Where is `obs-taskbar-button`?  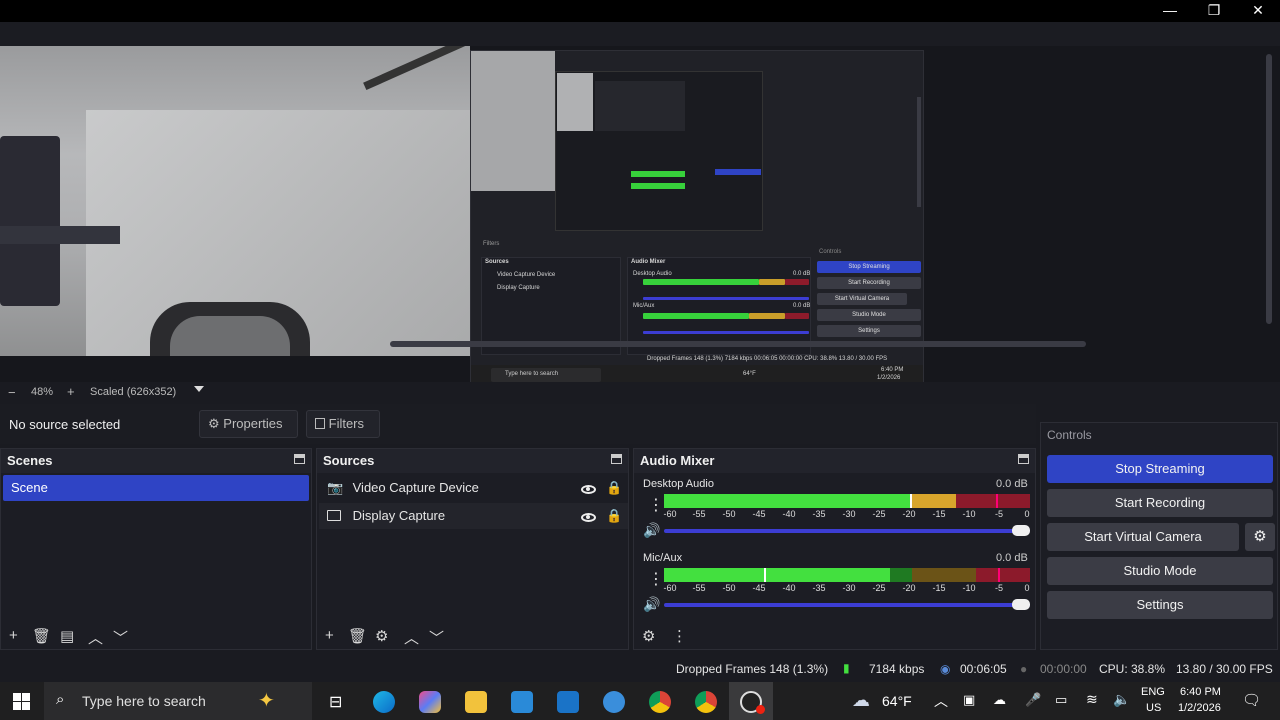
obs-taskbar-button is located at coordinates (751, 701).